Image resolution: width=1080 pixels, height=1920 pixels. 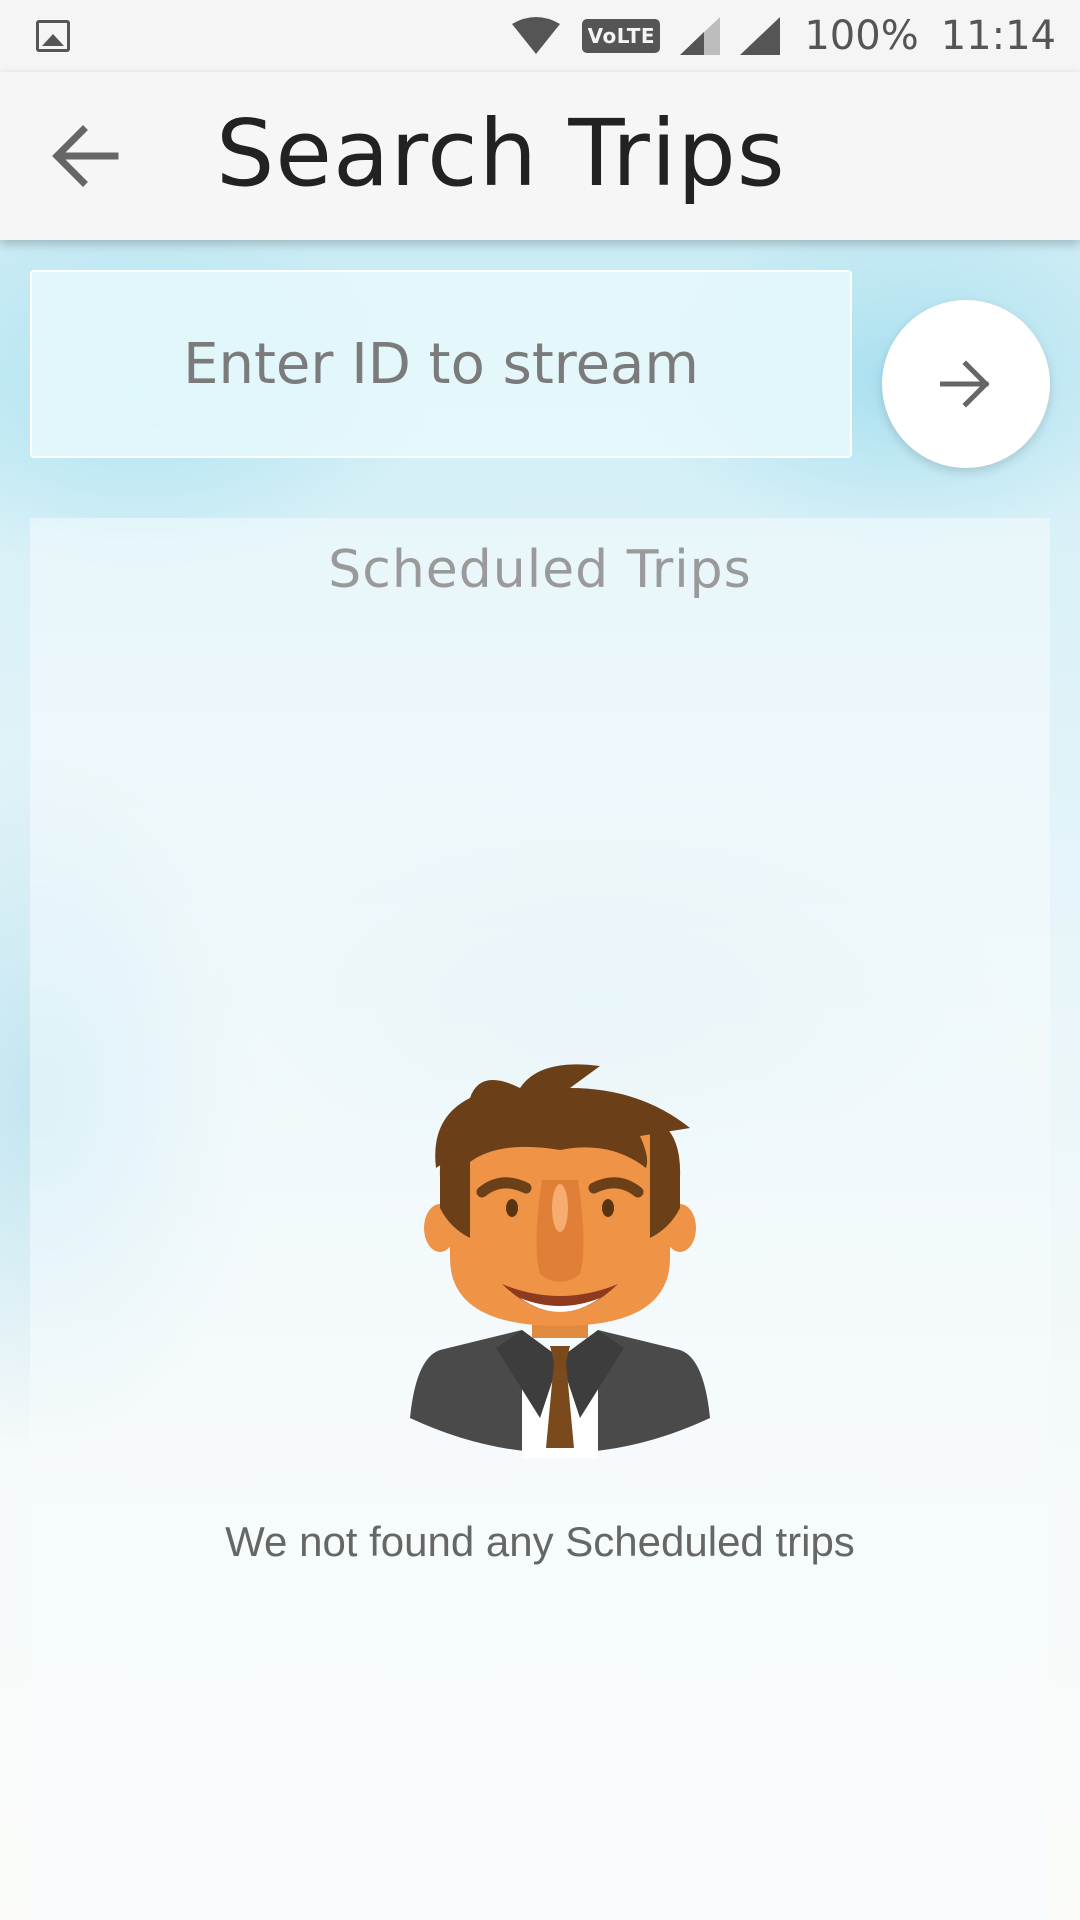 I want to click on clock: 11:14, so click(x=998, y=36).